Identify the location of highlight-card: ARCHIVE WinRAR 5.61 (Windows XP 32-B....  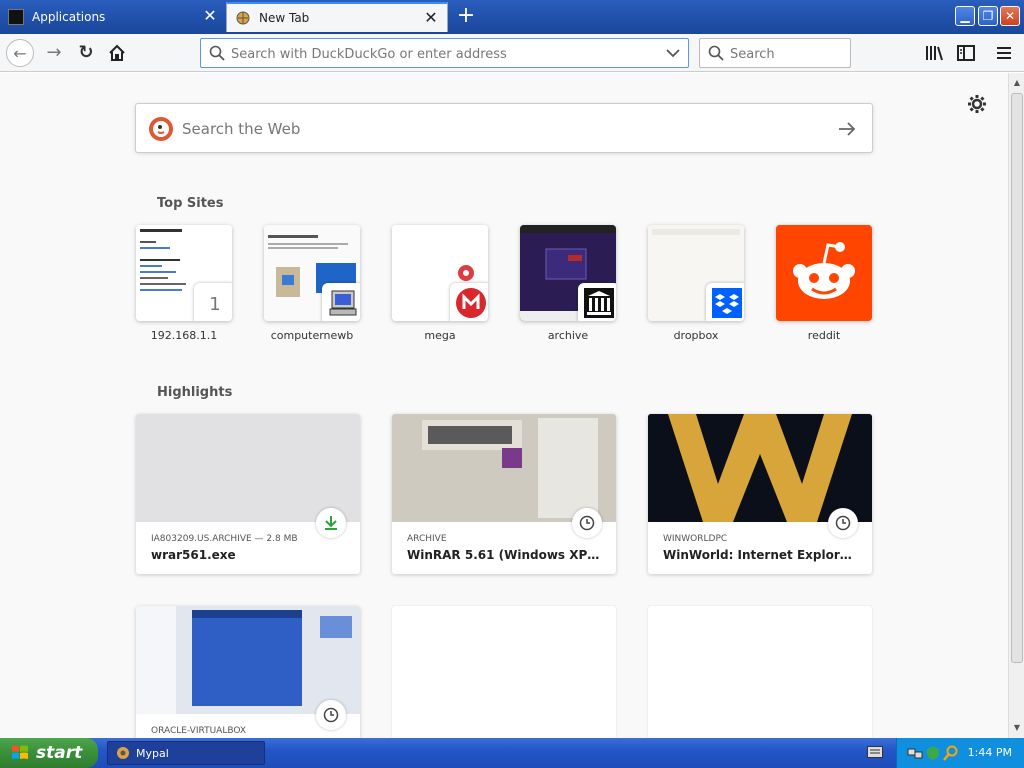
(504, 494).